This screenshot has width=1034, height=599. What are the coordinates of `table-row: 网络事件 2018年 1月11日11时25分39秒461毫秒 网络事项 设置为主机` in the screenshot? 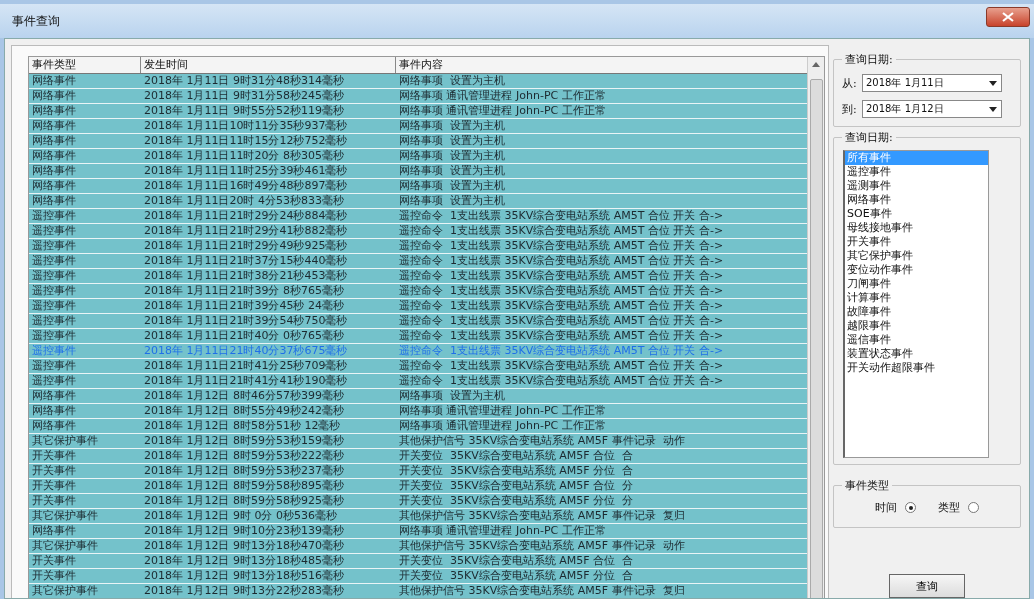 It's located at (418, 171).